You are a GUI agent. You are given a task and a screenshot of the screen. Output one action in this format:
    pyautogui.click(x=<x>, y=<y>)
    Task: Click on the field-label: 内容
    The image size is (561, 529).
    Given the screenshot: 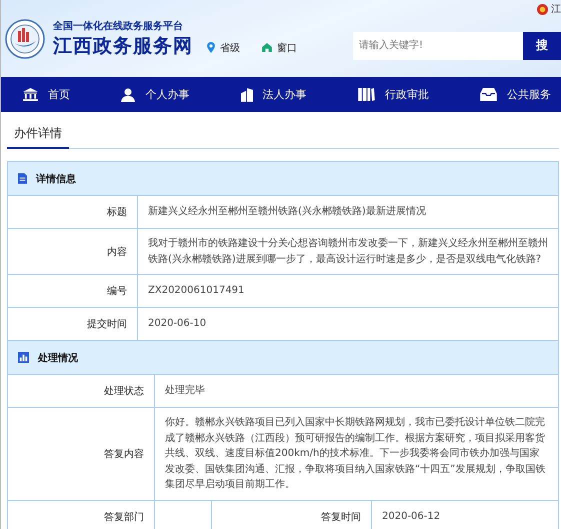 What is the action you would take?
    pyautogui.click(x=73, y=251)
    